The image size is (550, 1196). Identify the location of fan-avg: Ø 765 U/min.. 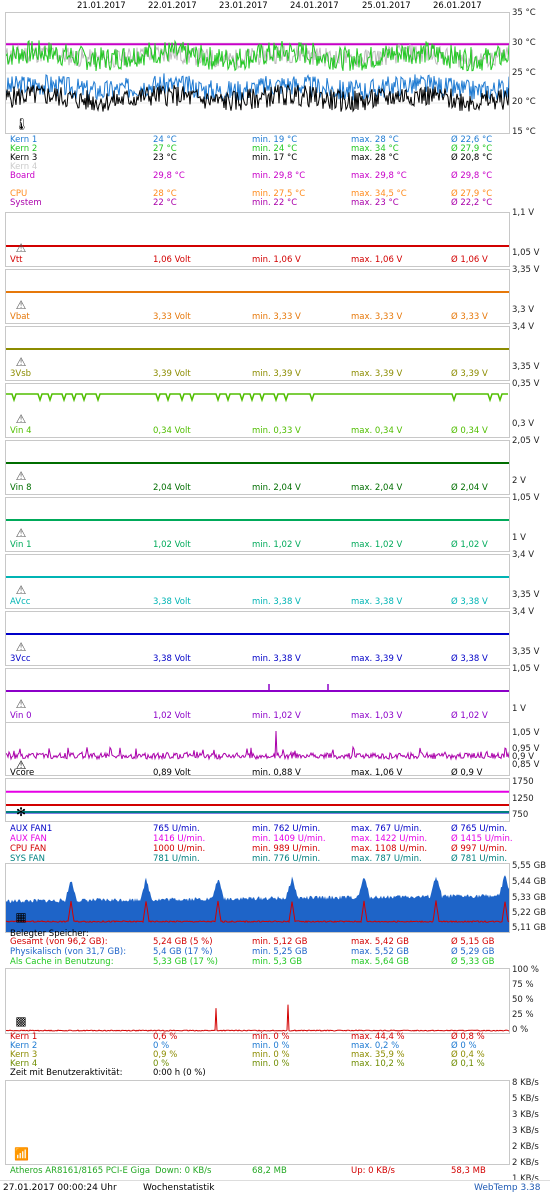
(479, 829).